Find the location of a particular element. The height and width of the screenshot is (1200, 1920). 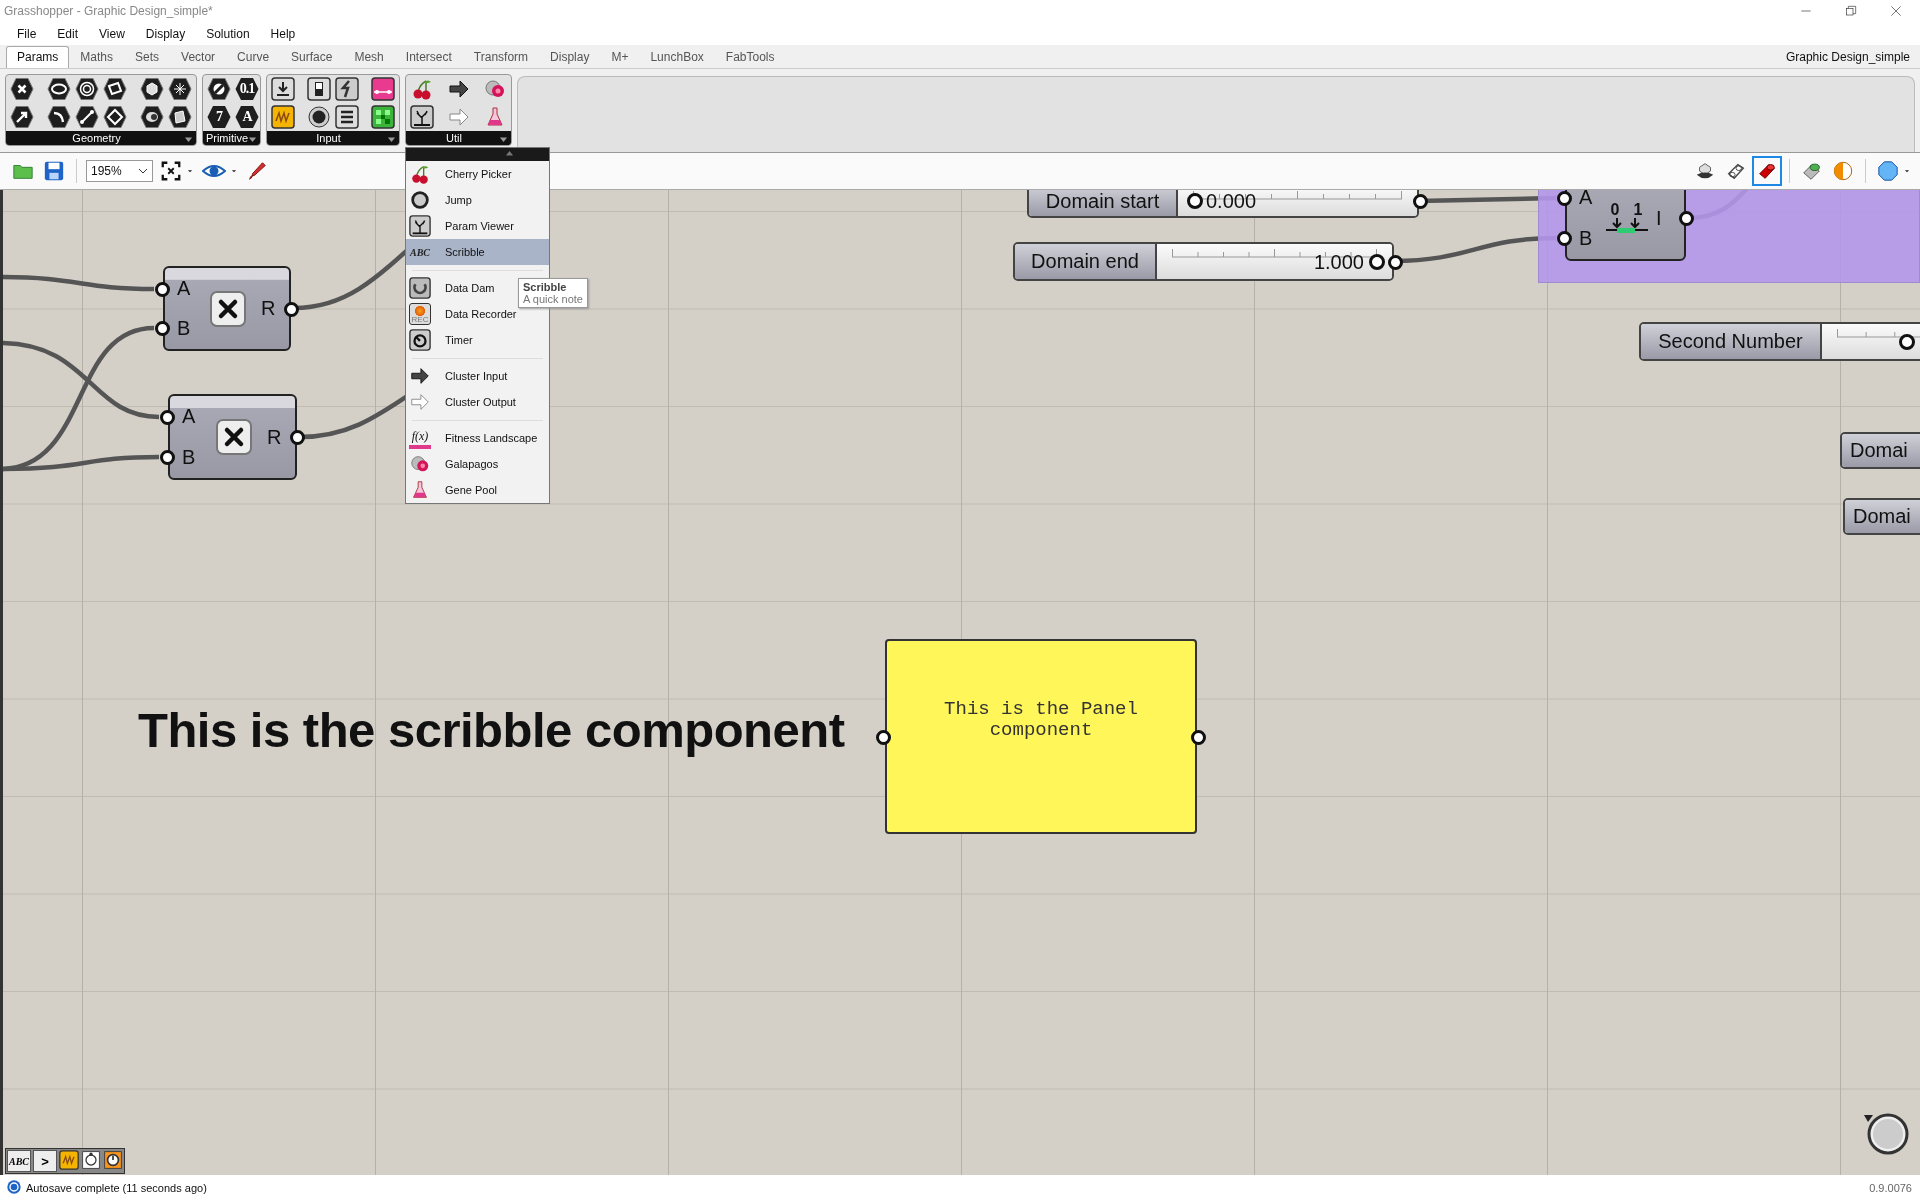

menu-bar-item: Help is located at coordinates (283, 33).